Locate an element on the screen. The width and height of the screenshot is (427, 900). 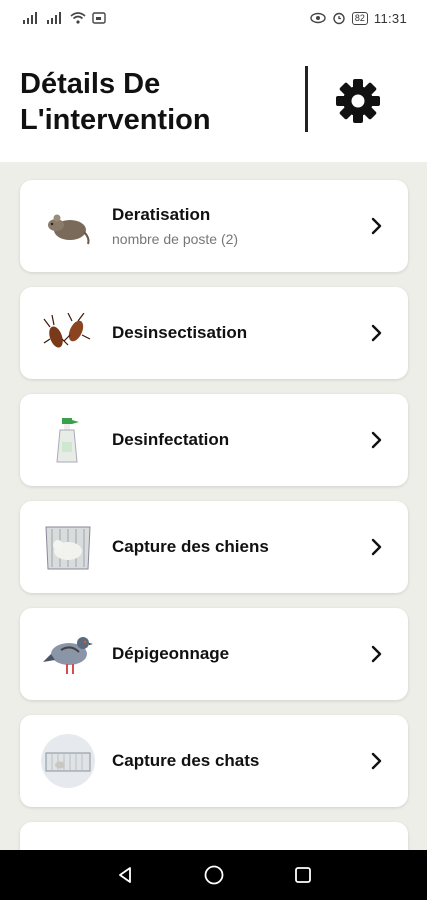
service-name: Dépigeonnage is located at coordinates (171, 653).